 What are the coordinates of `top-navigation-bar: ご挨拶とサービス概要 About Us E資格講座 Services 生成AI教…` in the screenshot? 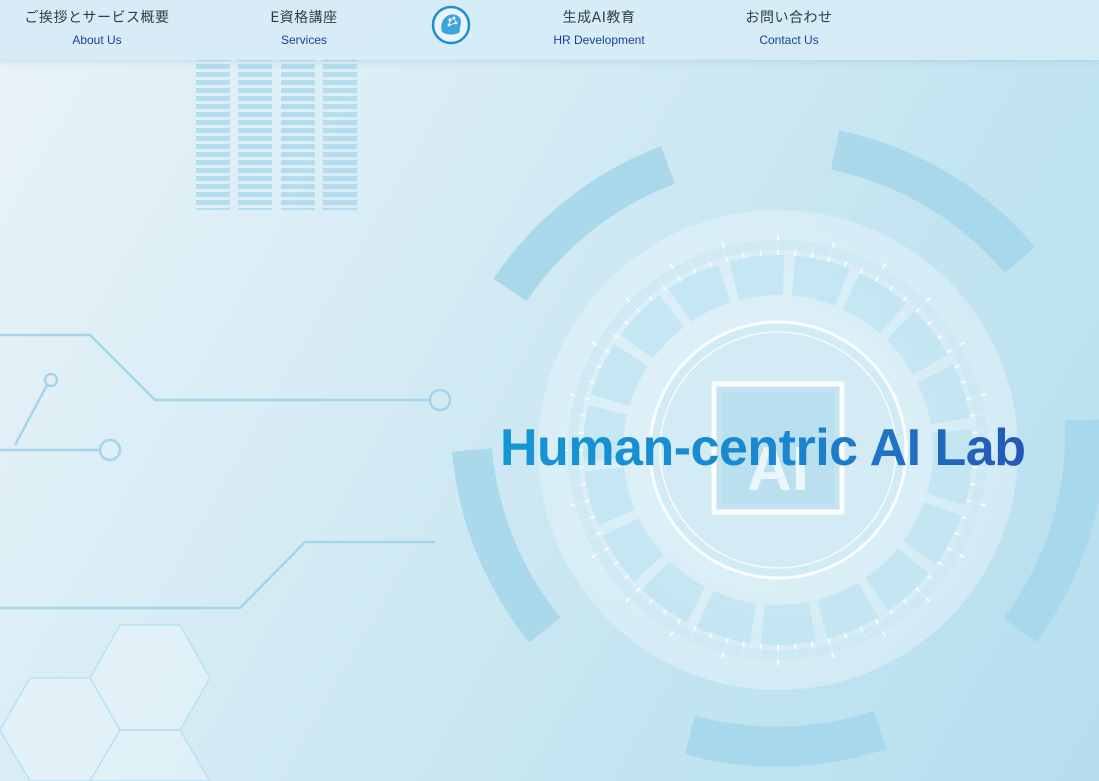 It's located at (549, 30).